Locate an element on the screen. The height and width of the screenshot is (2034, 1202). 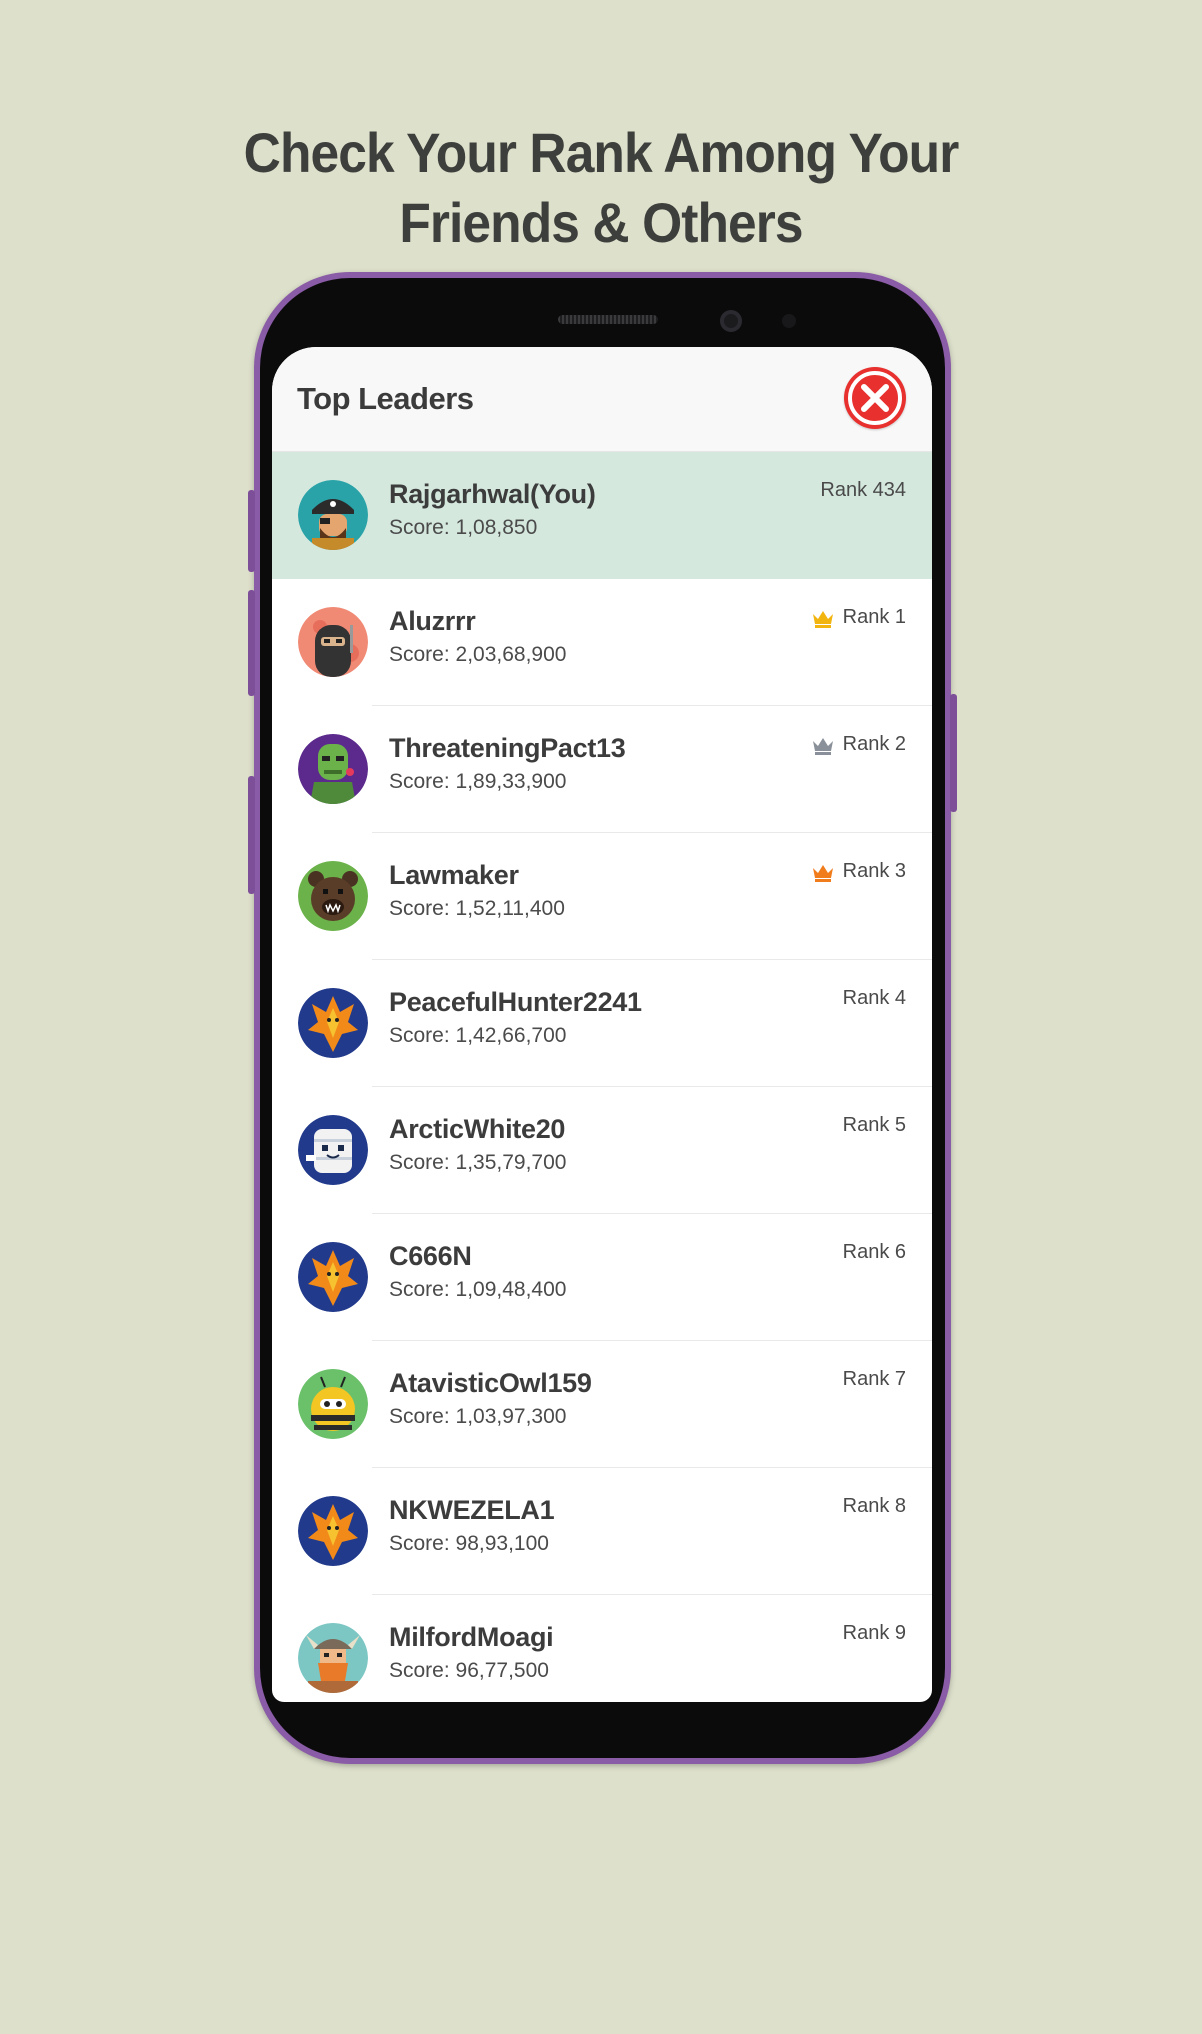
close-icon is located at coordinates (875, 398).